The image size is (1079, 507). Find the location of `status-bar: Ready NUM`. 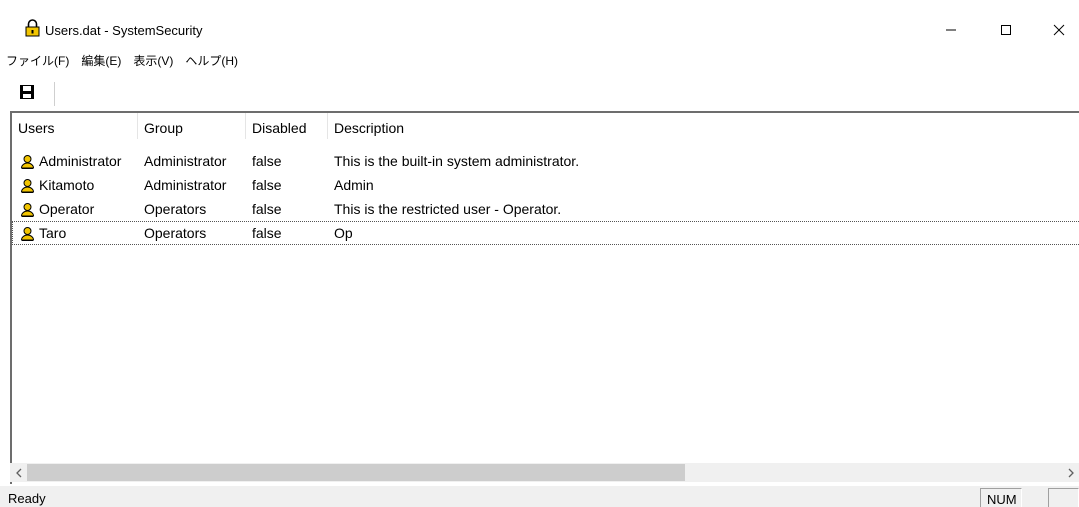

status-bar: Ready NUM is located at coordinates (539, 496).